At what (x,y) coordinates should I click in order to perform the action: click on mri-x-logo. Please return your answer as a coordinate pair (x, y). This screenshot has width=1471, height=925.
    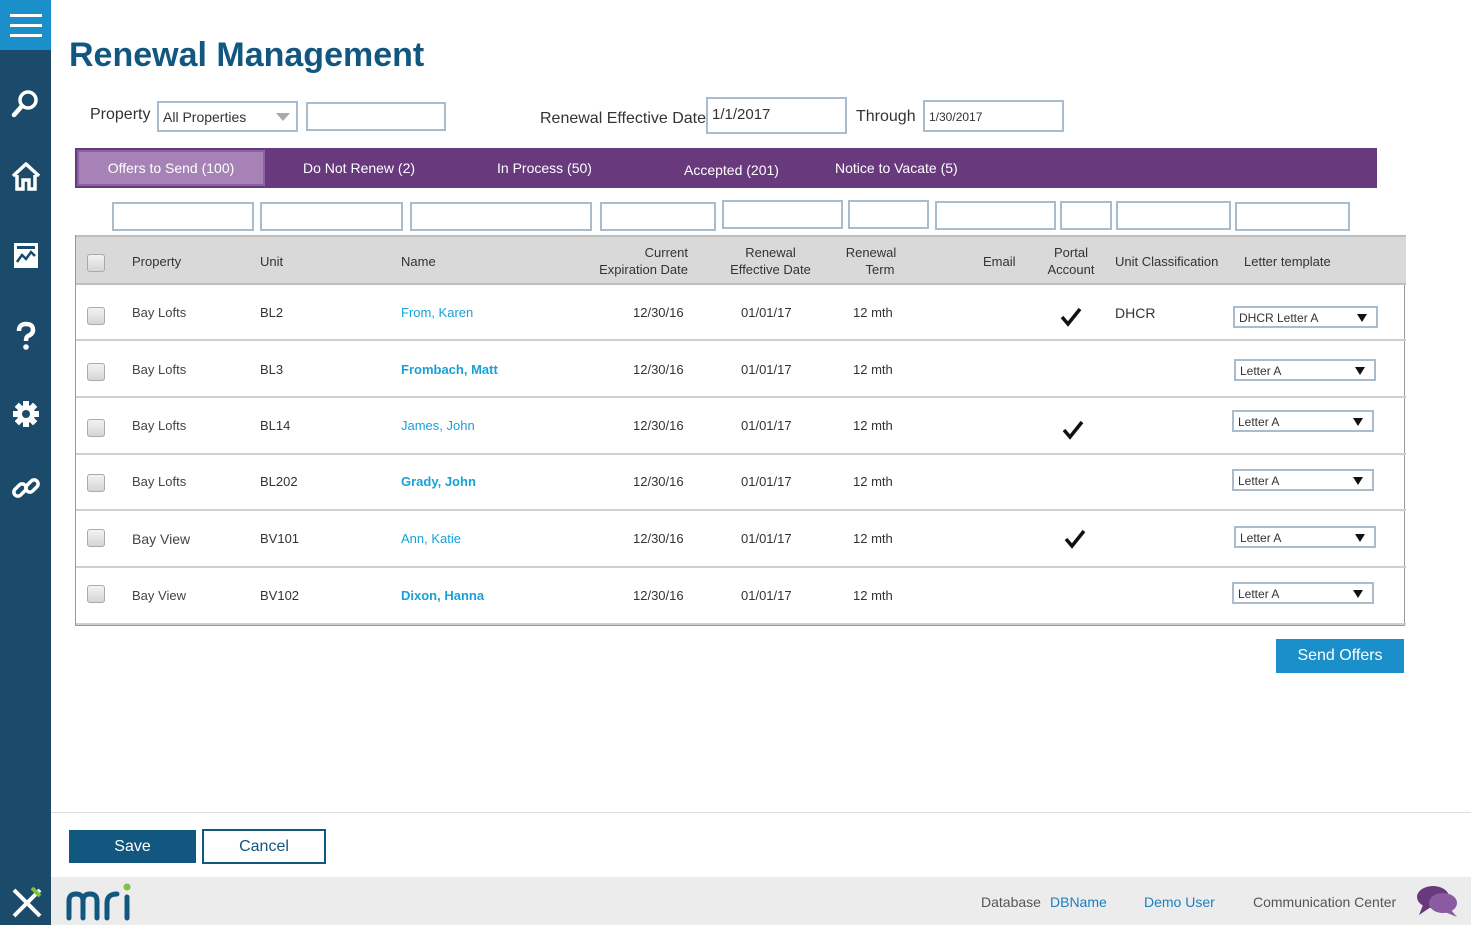
    Looking at the image, I should click on (27, 902).